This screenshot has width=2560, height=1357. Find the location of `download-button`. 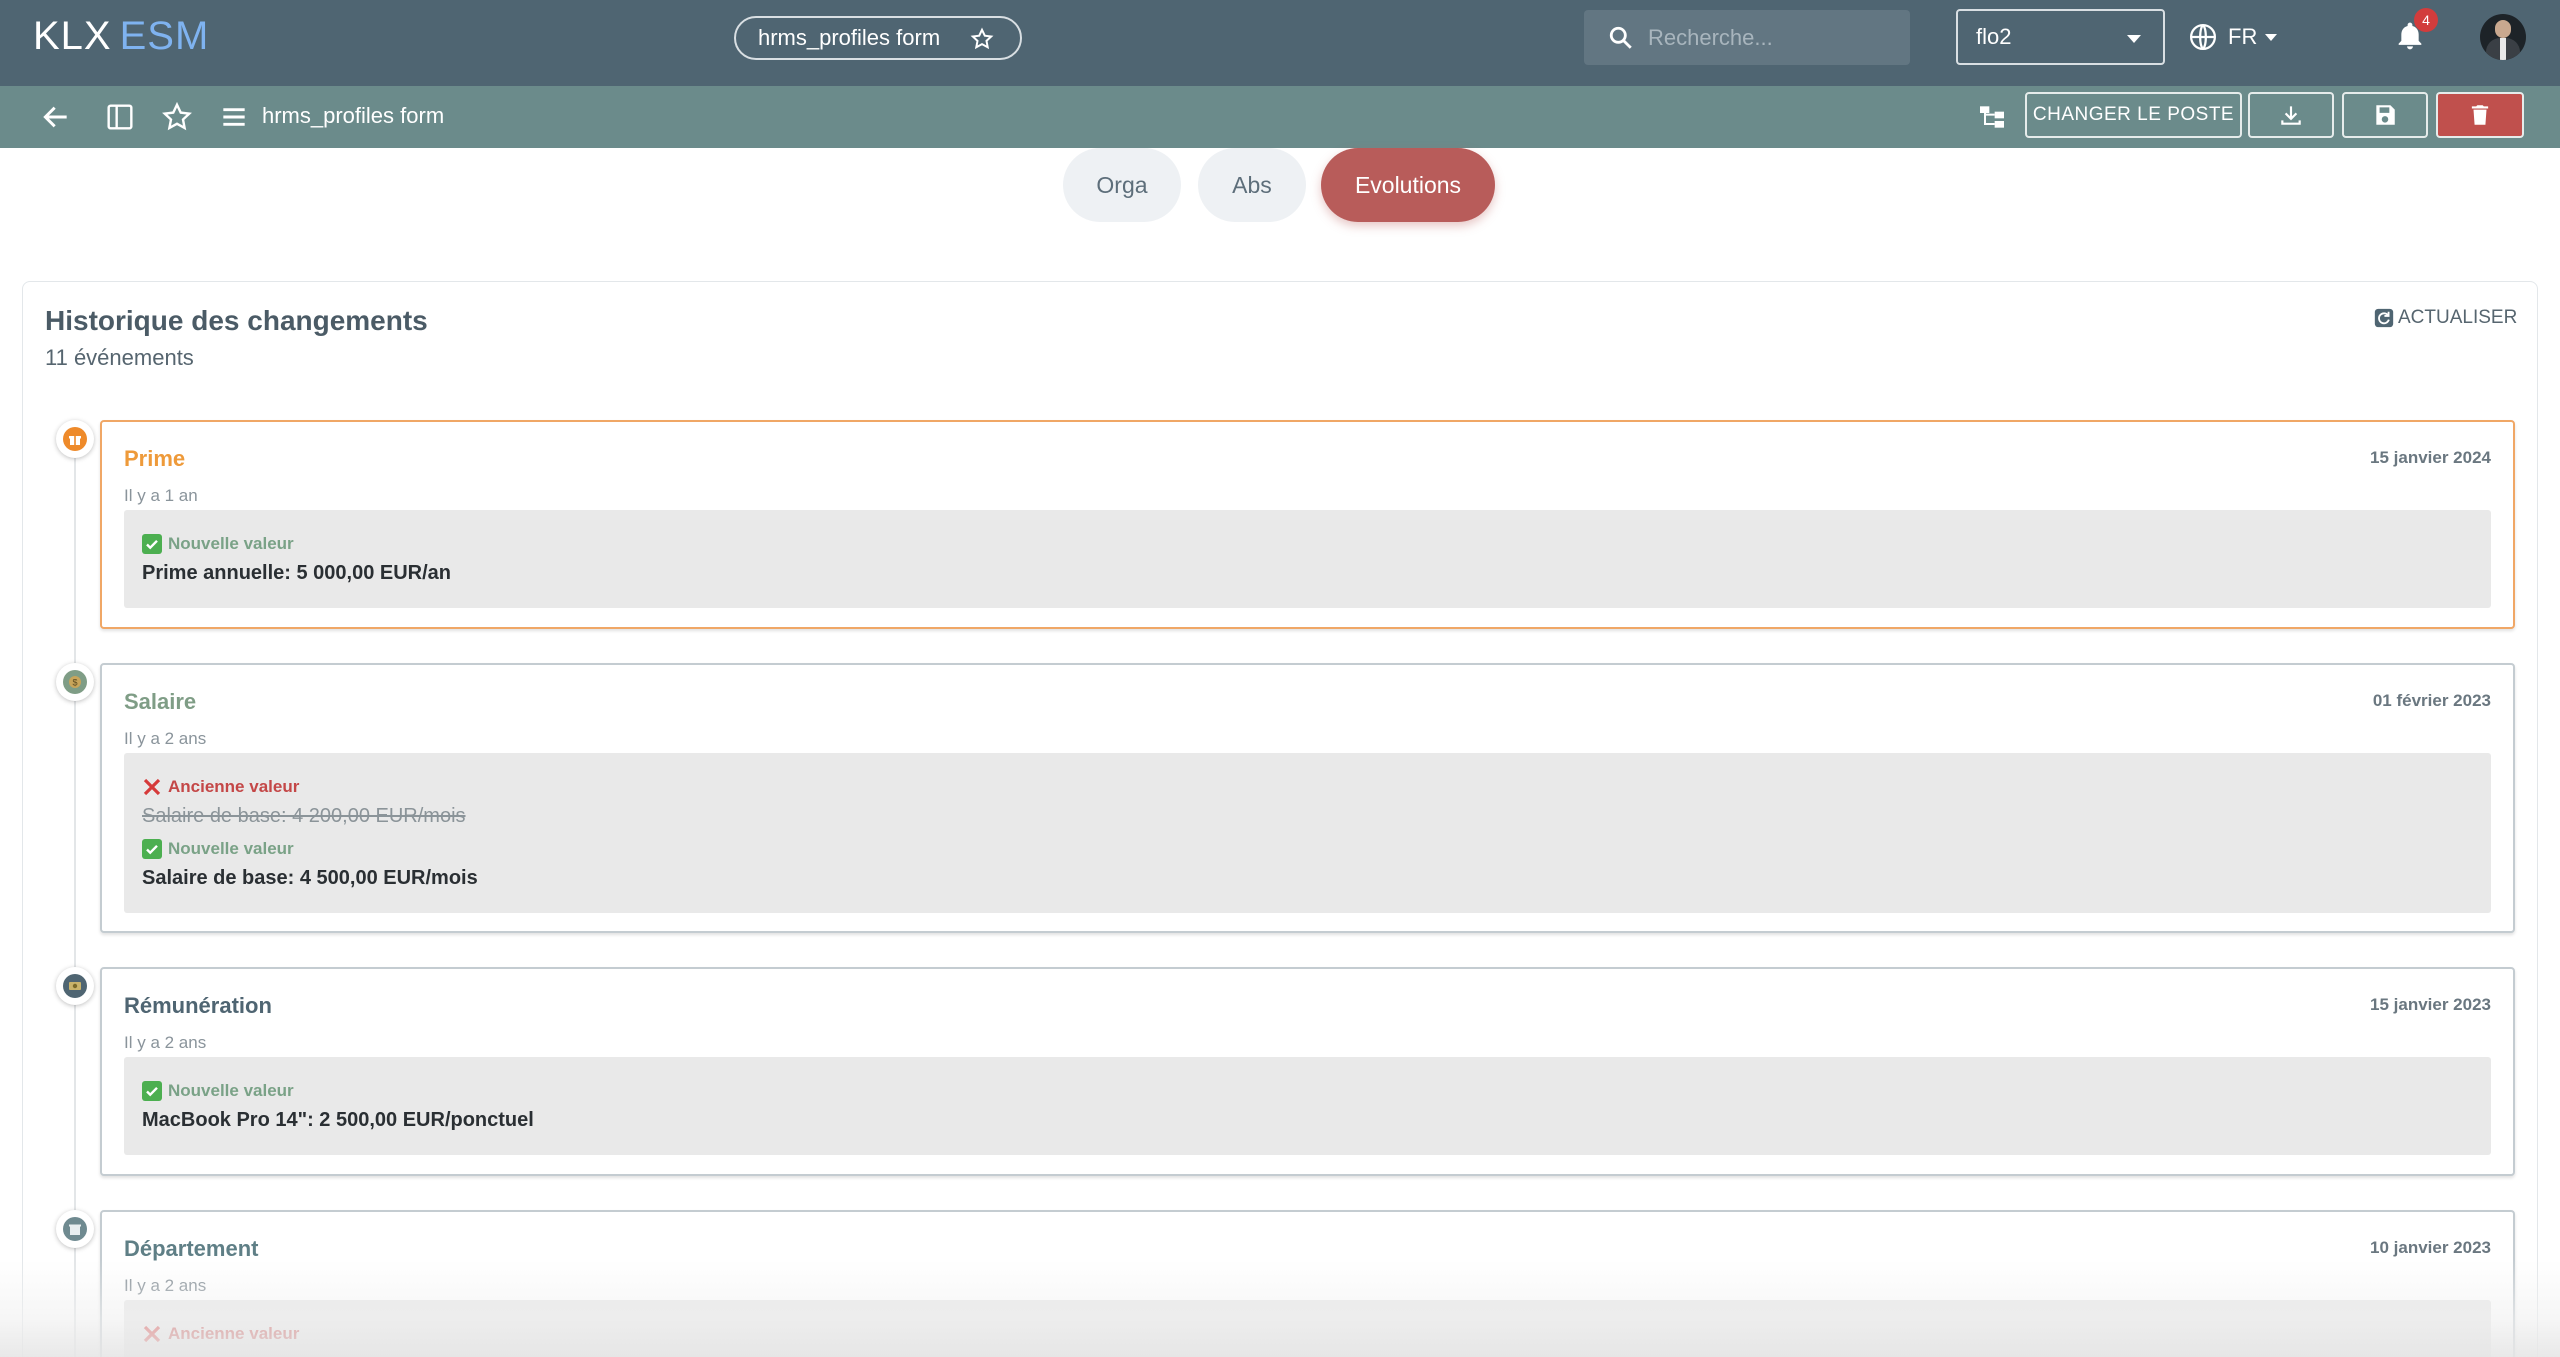

download-button is located at coordinates (2291, 115).